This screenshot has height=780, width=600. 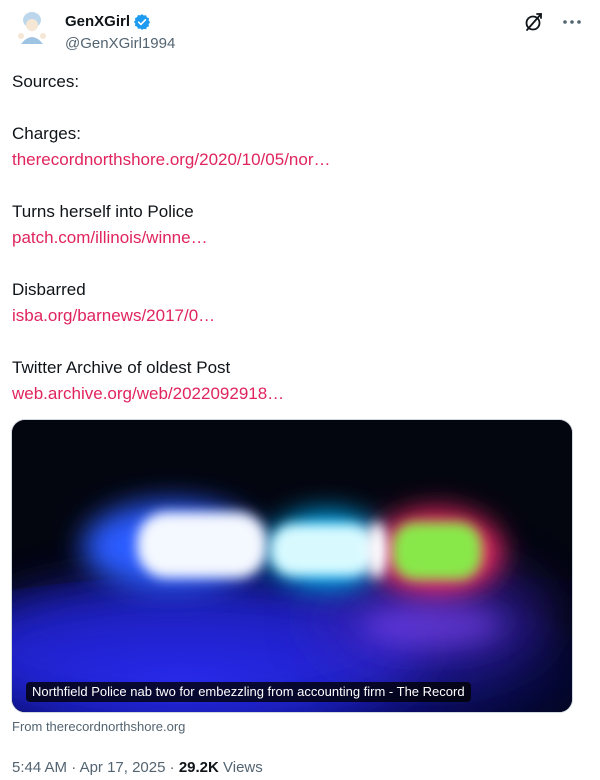 What do you see at coordinates (302, 32) in the screenshot?
I see `tweet-header: GenXGirl @GenXGirl1994` at bounding box center [302, 32].